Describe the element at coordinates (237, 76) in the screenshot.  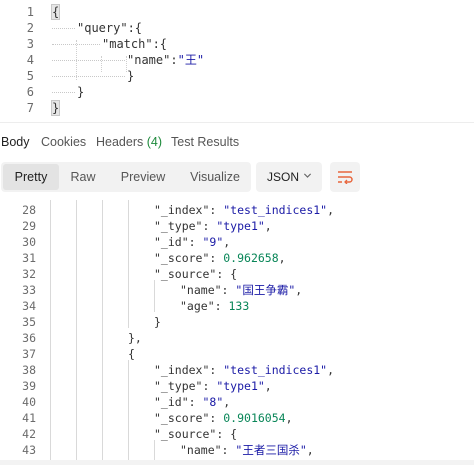
I see `request-code-line: 5}` at that location.